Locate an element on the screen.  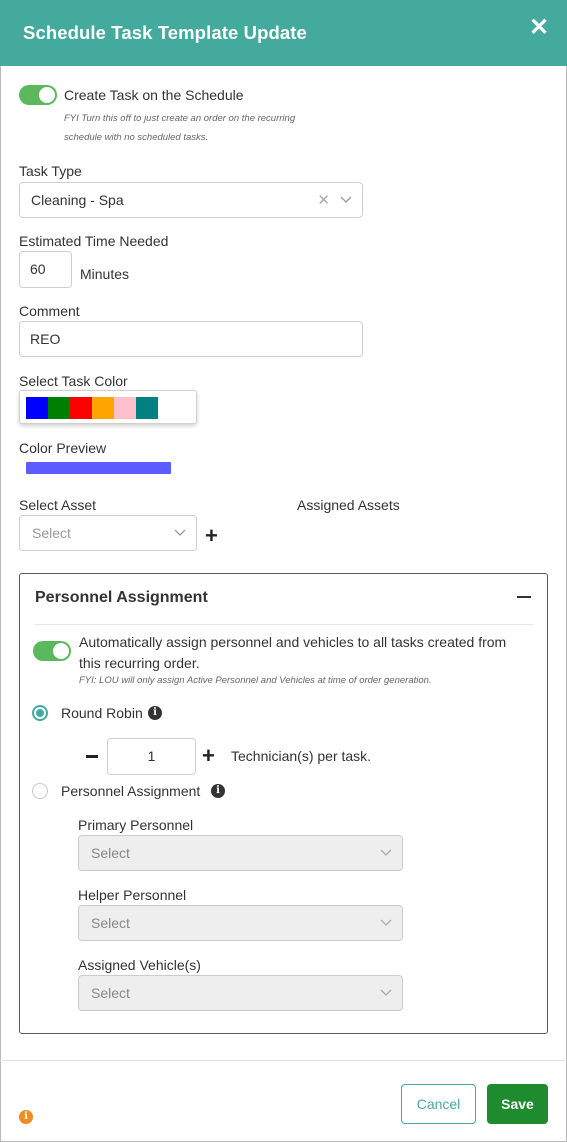
color-preview-label: Color Preview is located at coordinates (63, 448).